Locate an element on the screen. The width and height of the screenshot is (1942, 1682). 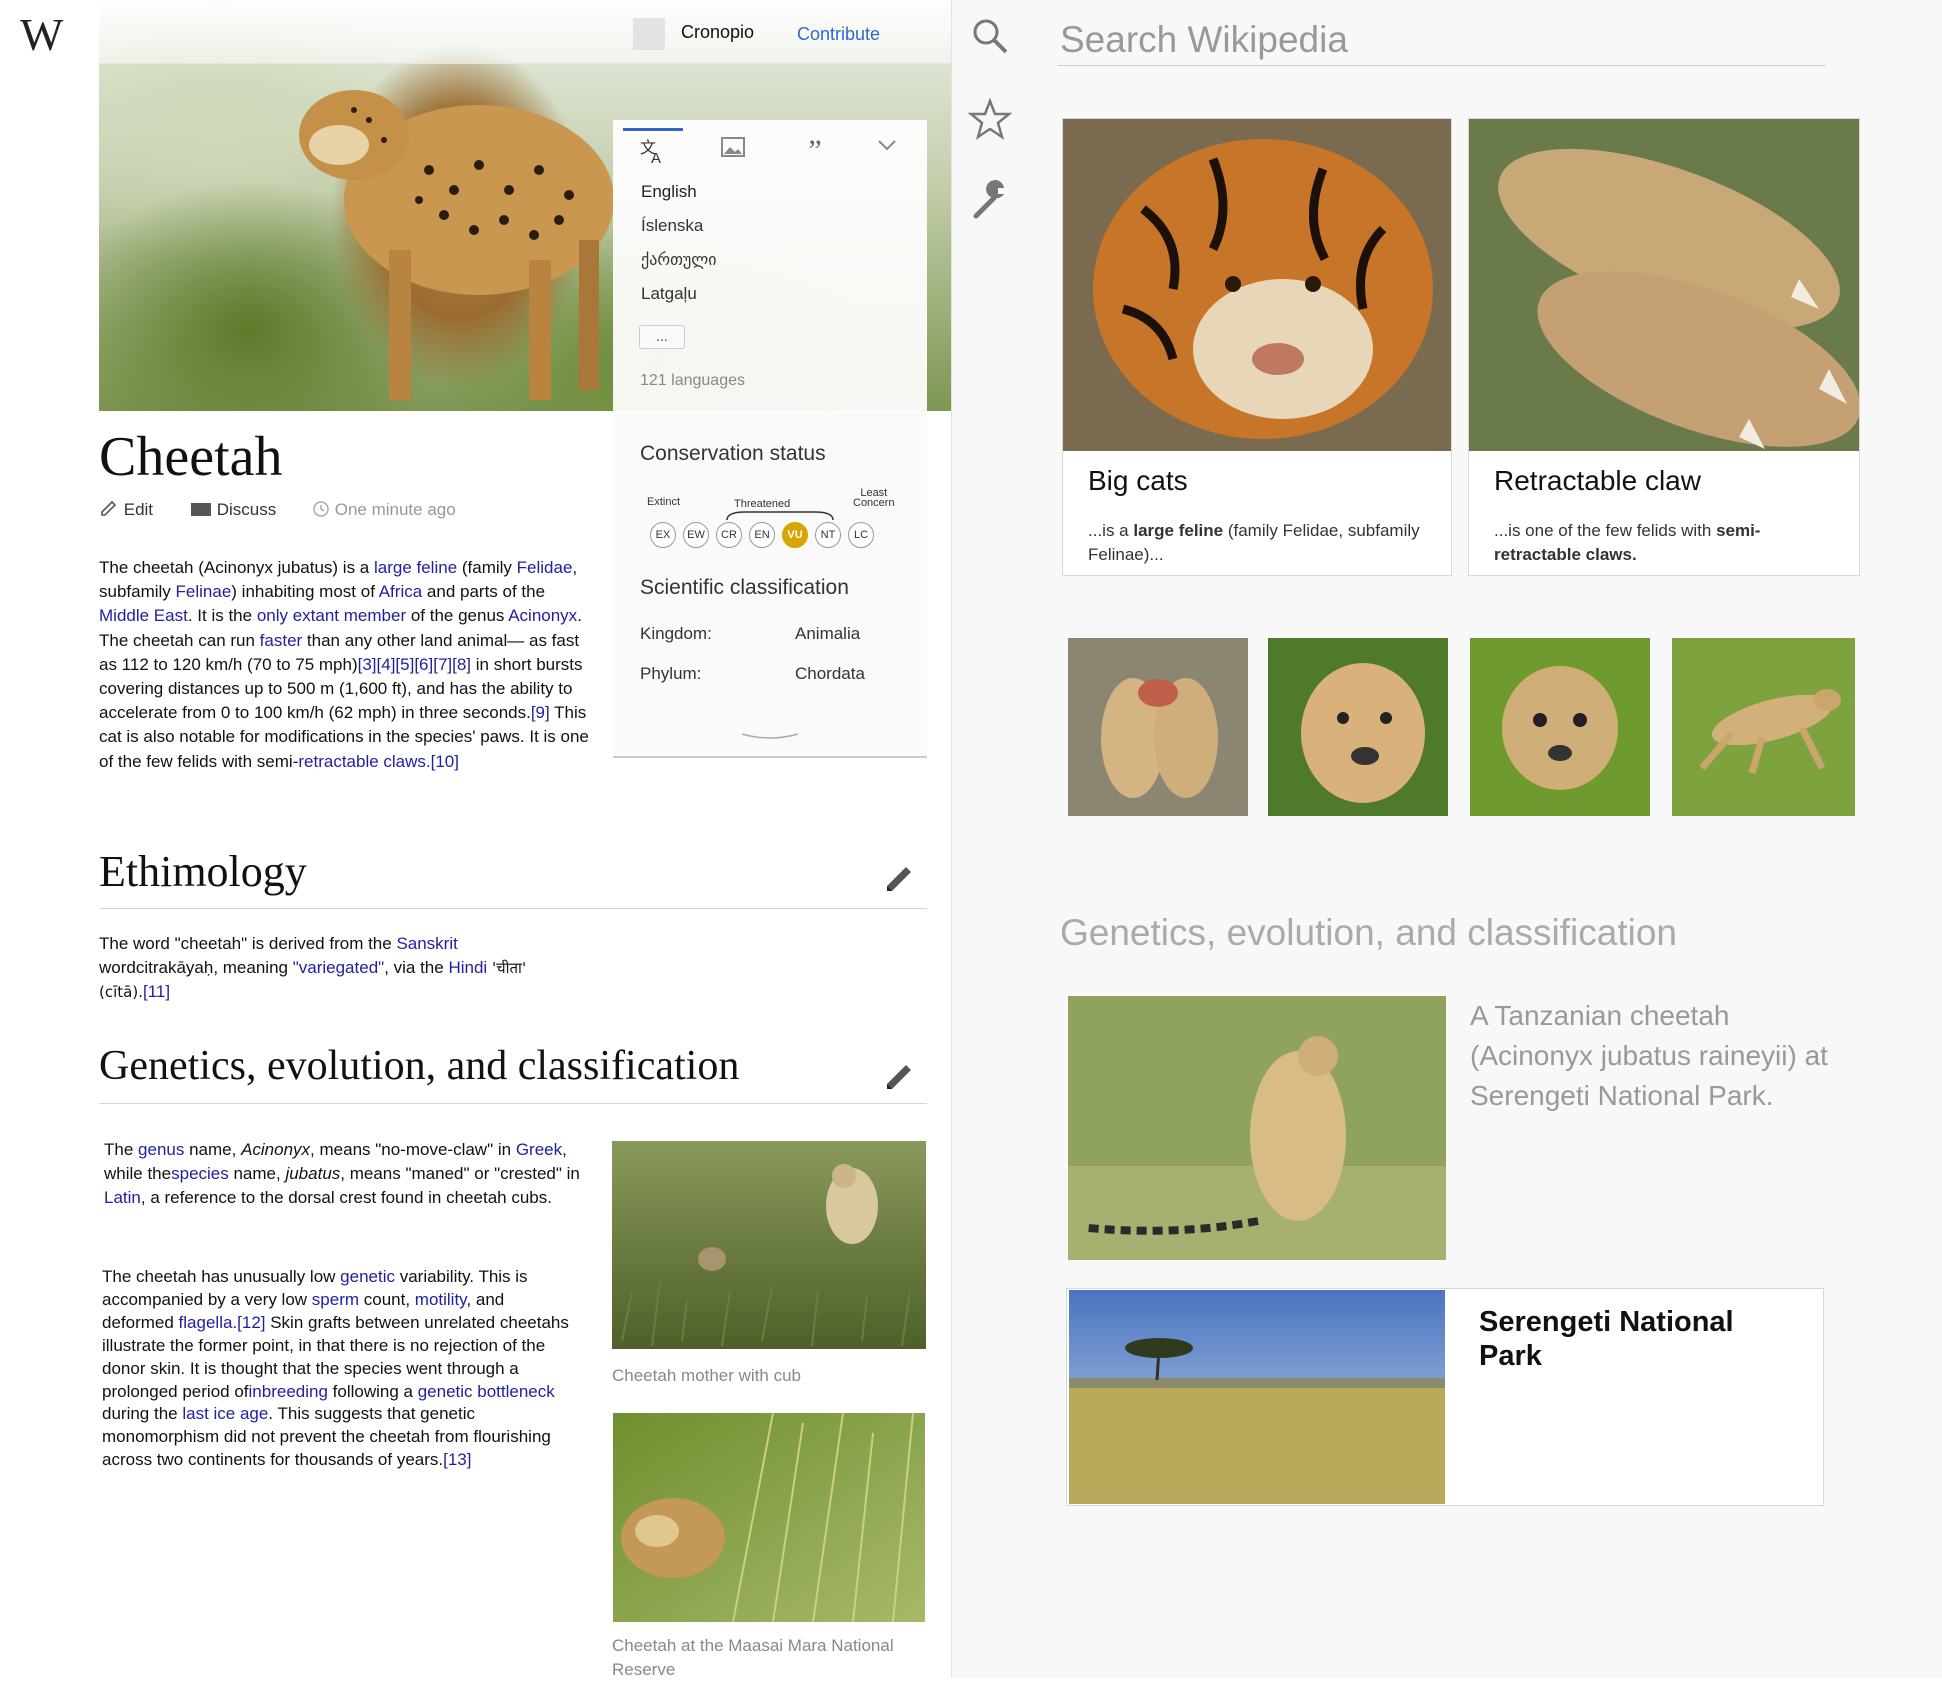
related-card-serengeti: Serengeti National Park is located at coordinates (1445, 1397).